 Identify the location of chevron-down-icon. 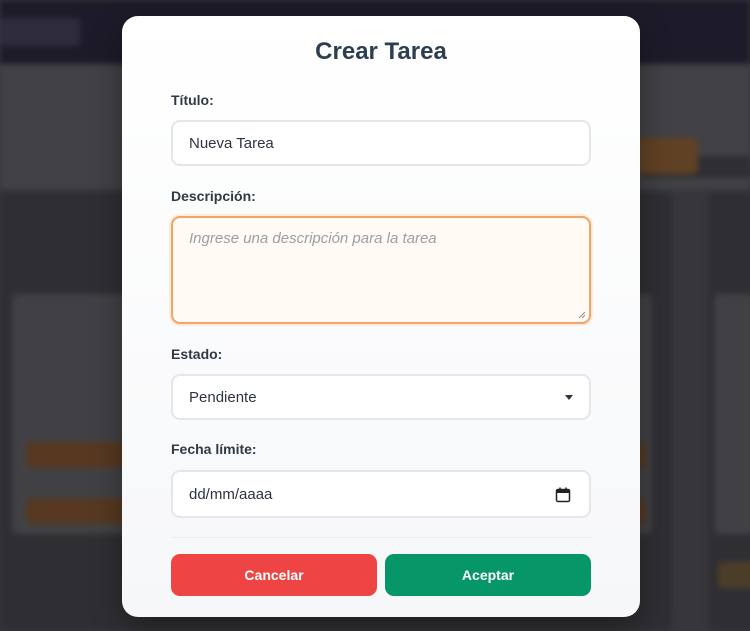
(569, 397).